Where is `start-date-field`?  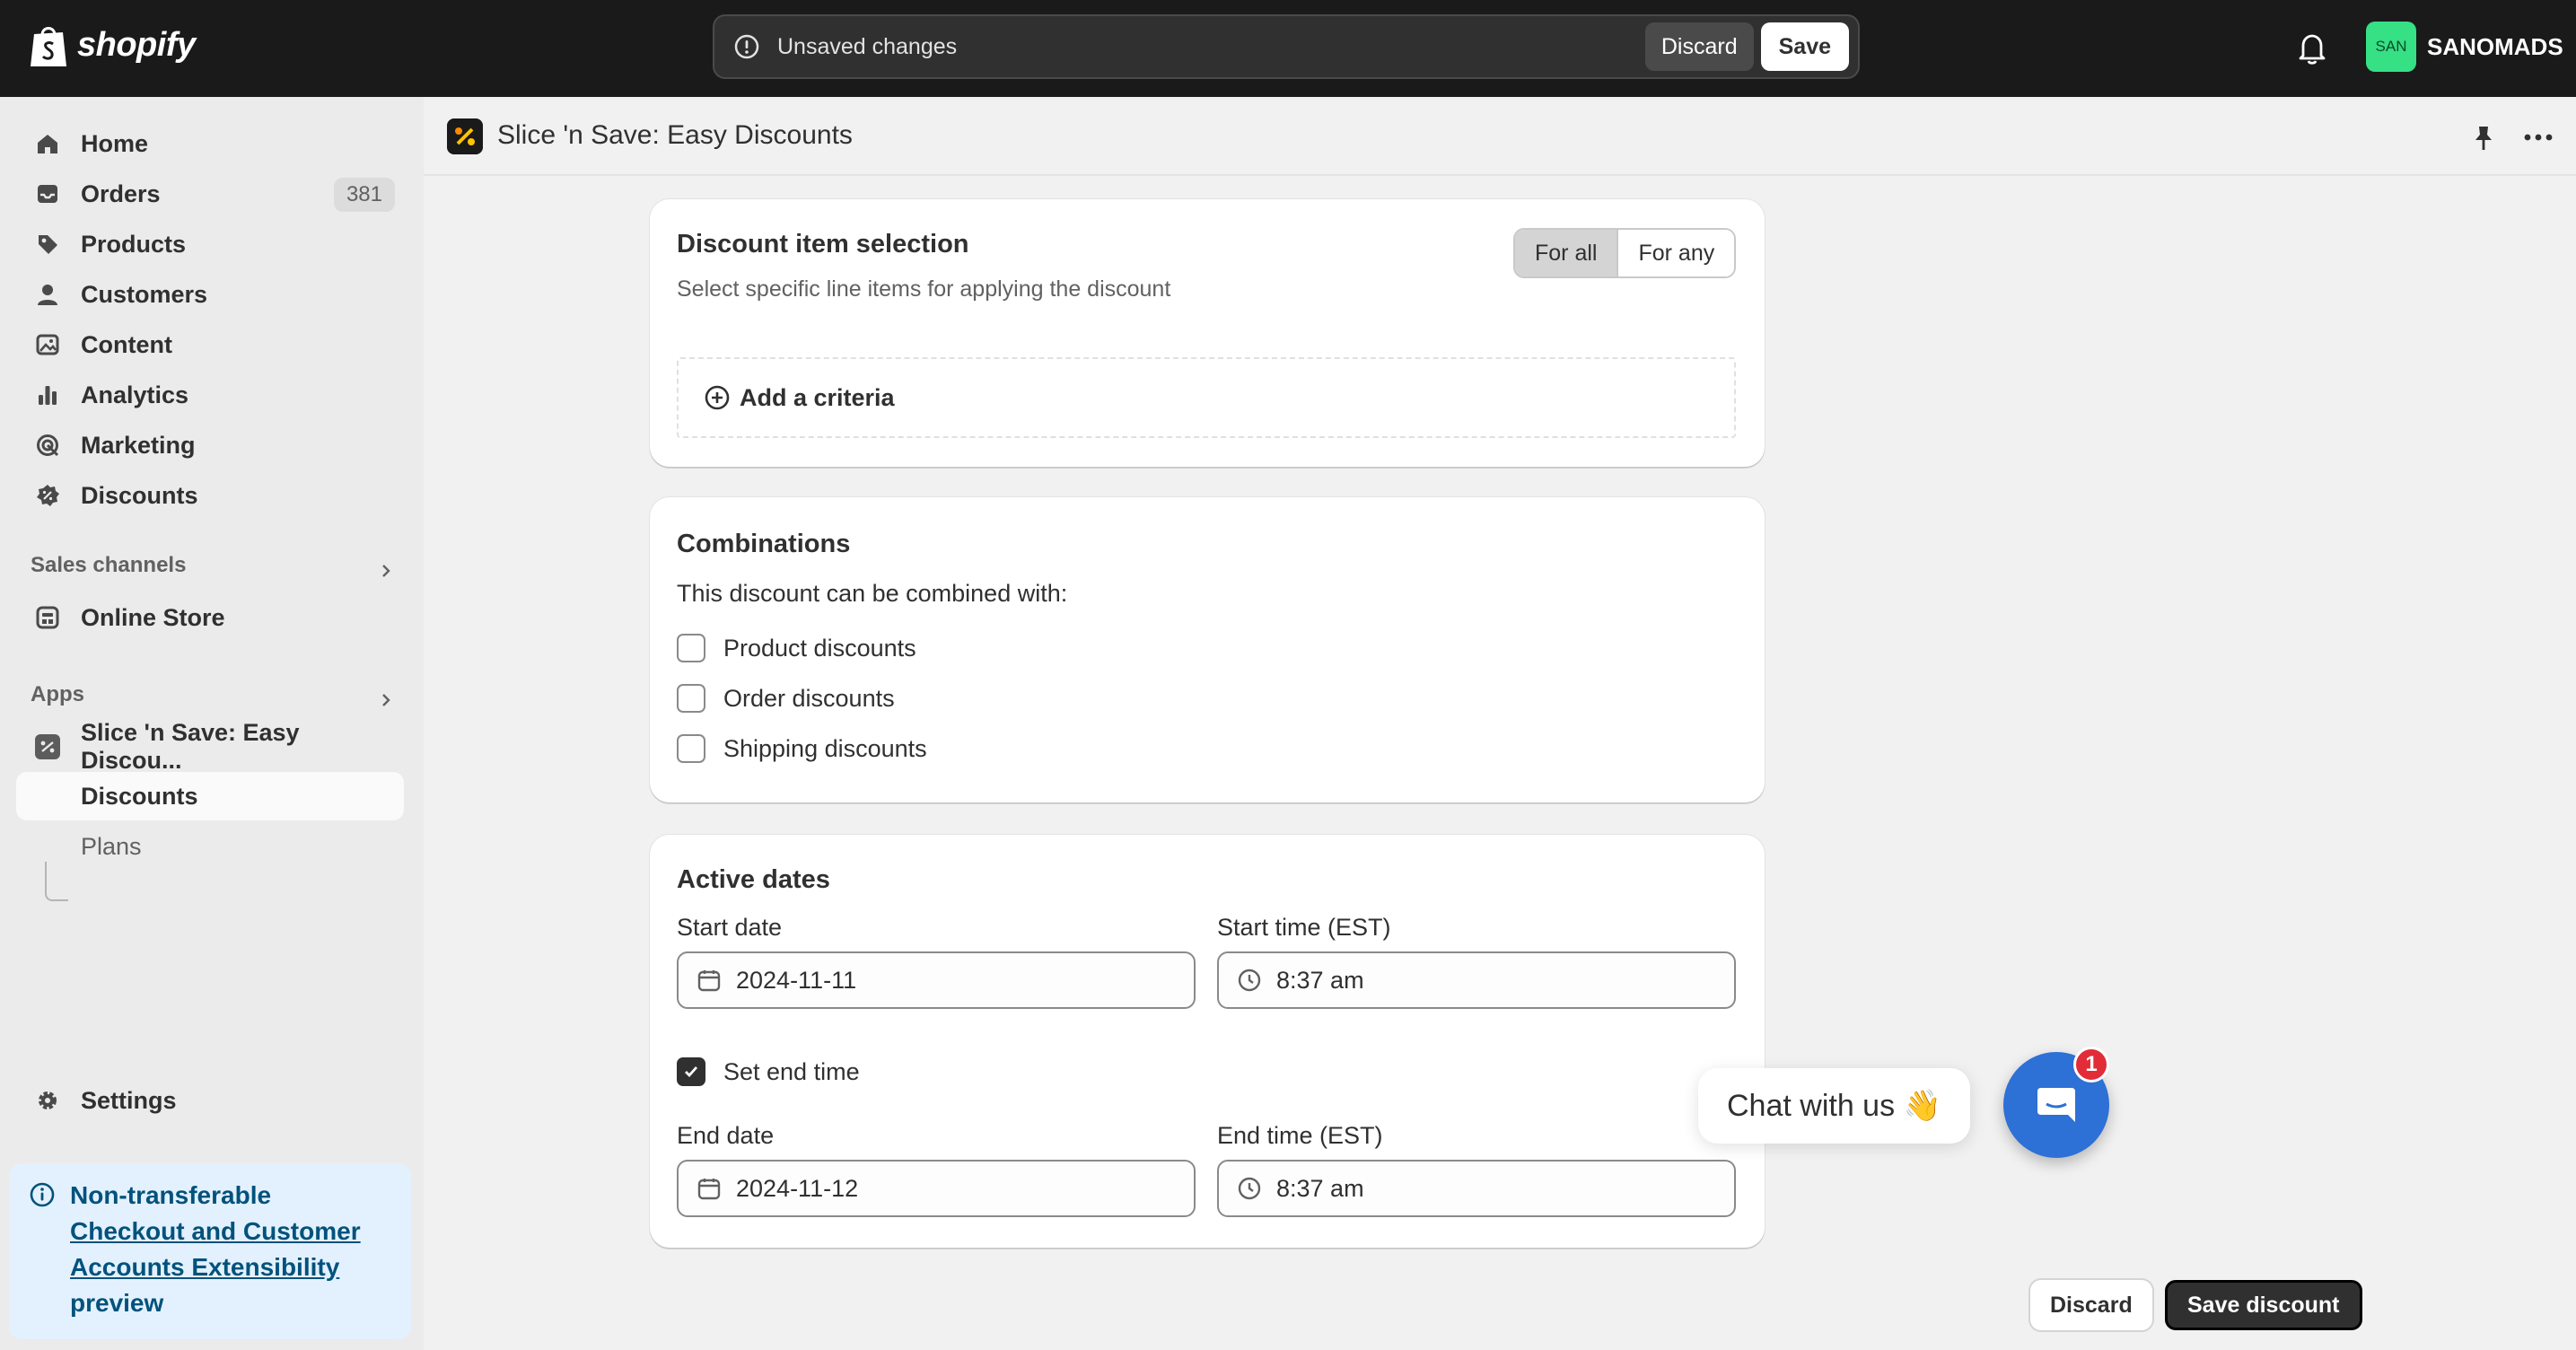
start-date-field is located at coordinates (936, 980).